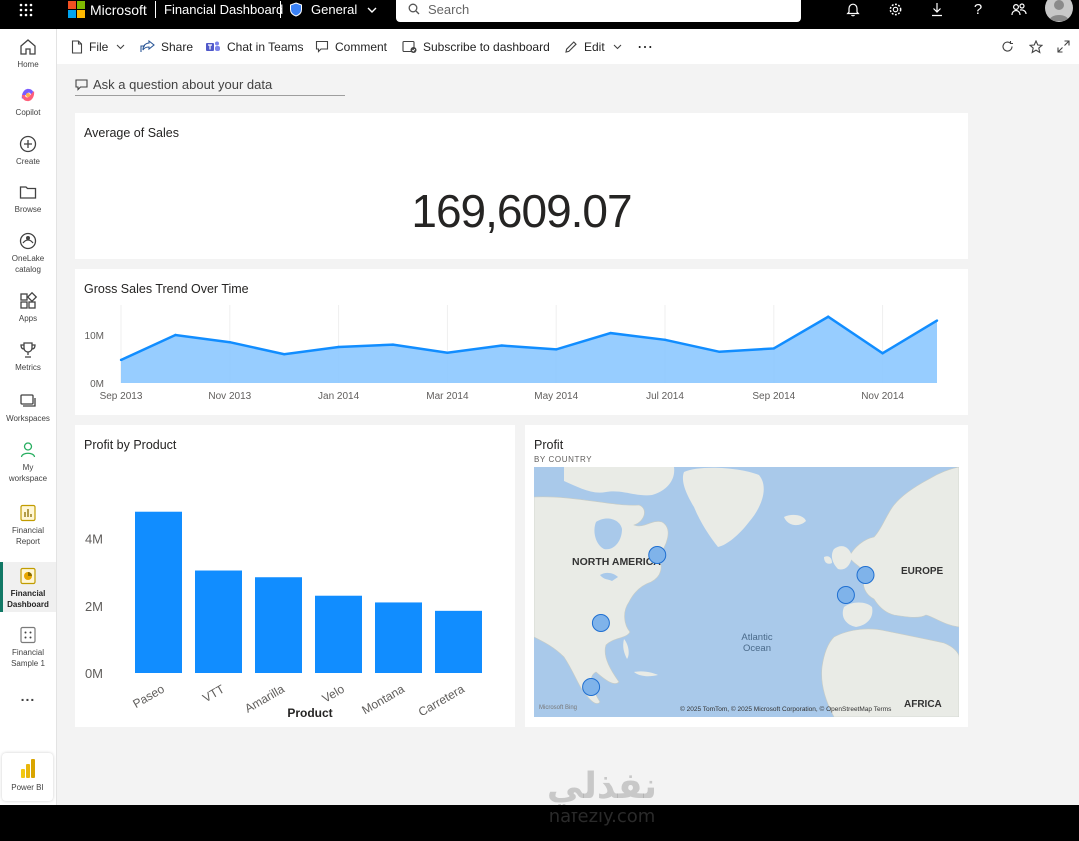 Image resolution: width=1079 pixels, height=841 pixels. Describe the element at coordinates (28, 367) in the screenshot. I see `nav-label: Metrics` at that location.